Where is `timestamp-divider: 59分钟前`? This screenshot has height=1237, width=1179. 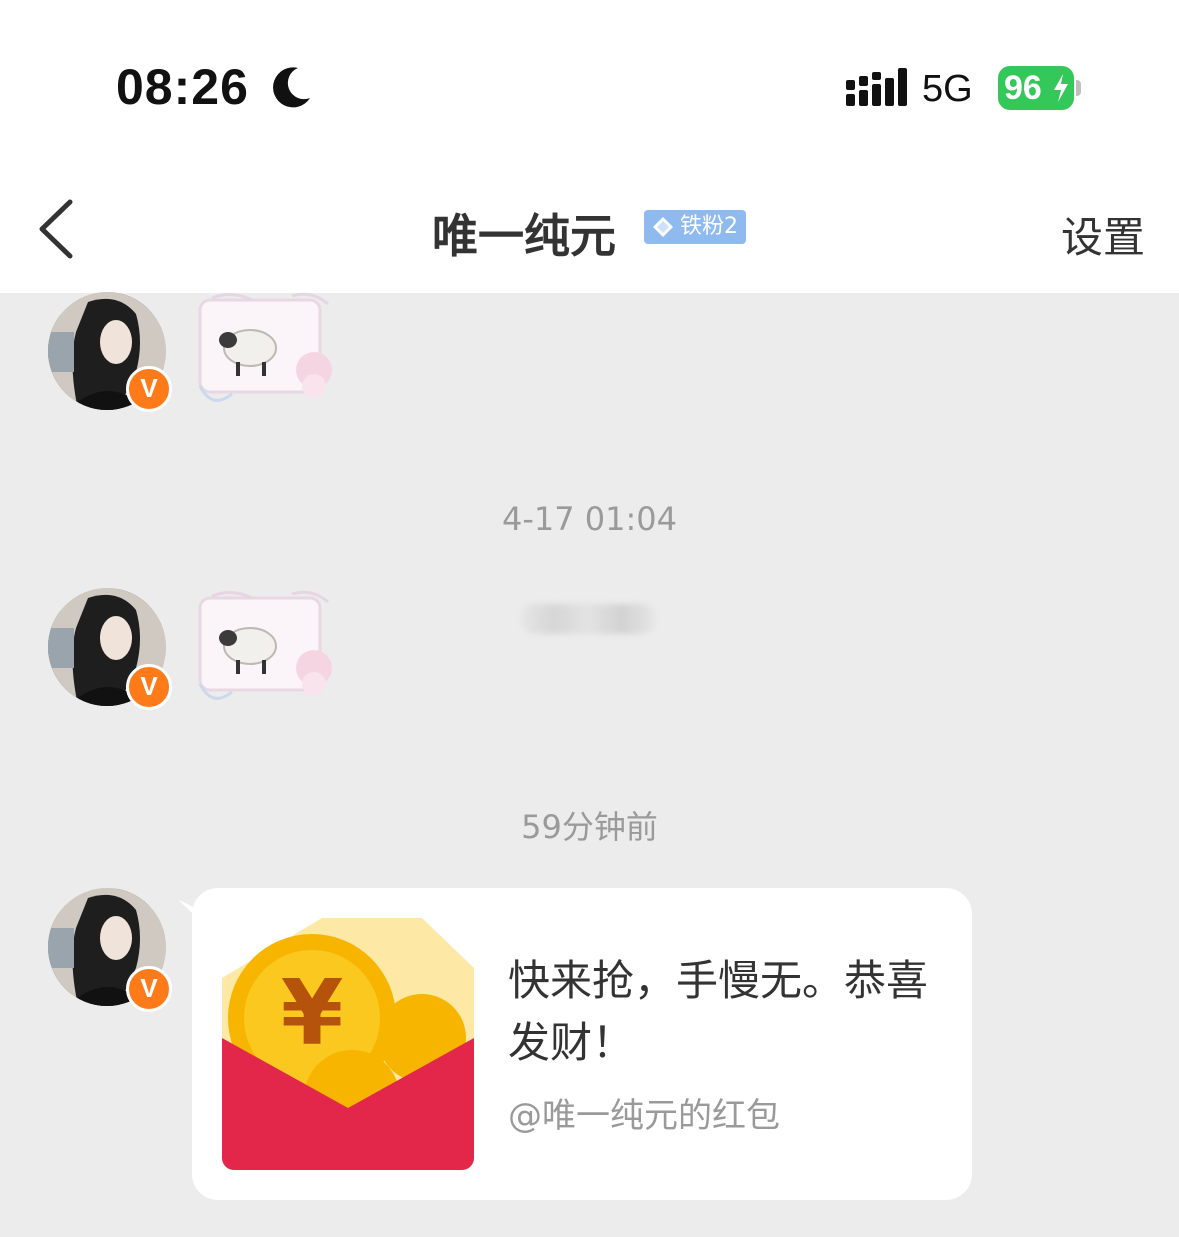
timestamp-divider: 59分钟前 is located at coordinates (589, 827).